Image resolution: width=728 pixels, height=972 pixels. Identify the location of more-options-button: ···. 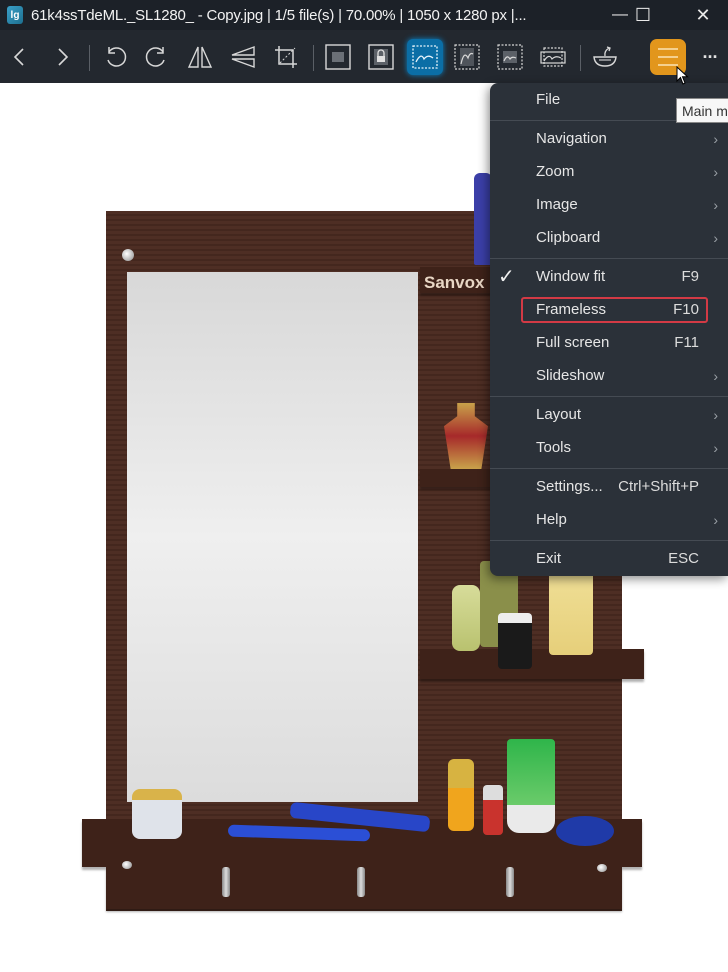
(710, 57).